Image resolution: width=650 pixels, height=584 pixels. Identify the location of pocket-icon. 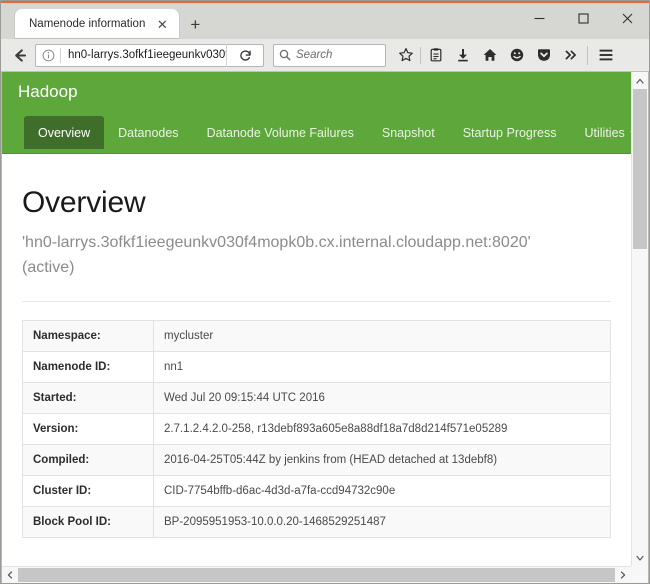
(543, 55).